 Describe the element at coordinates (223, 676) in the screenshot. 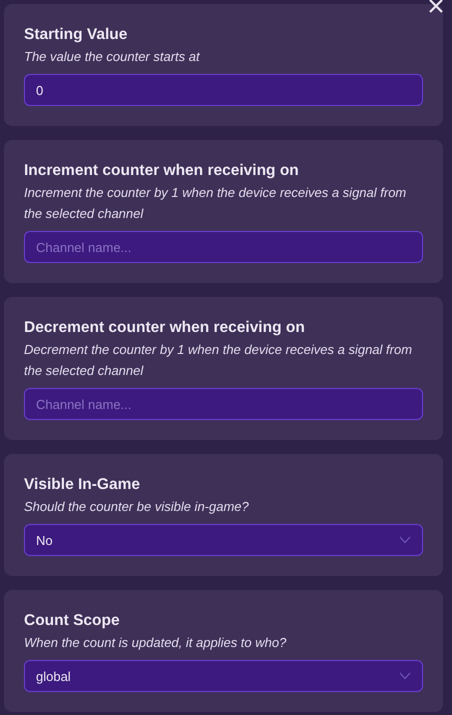

I see `dropdown: global` at that location.